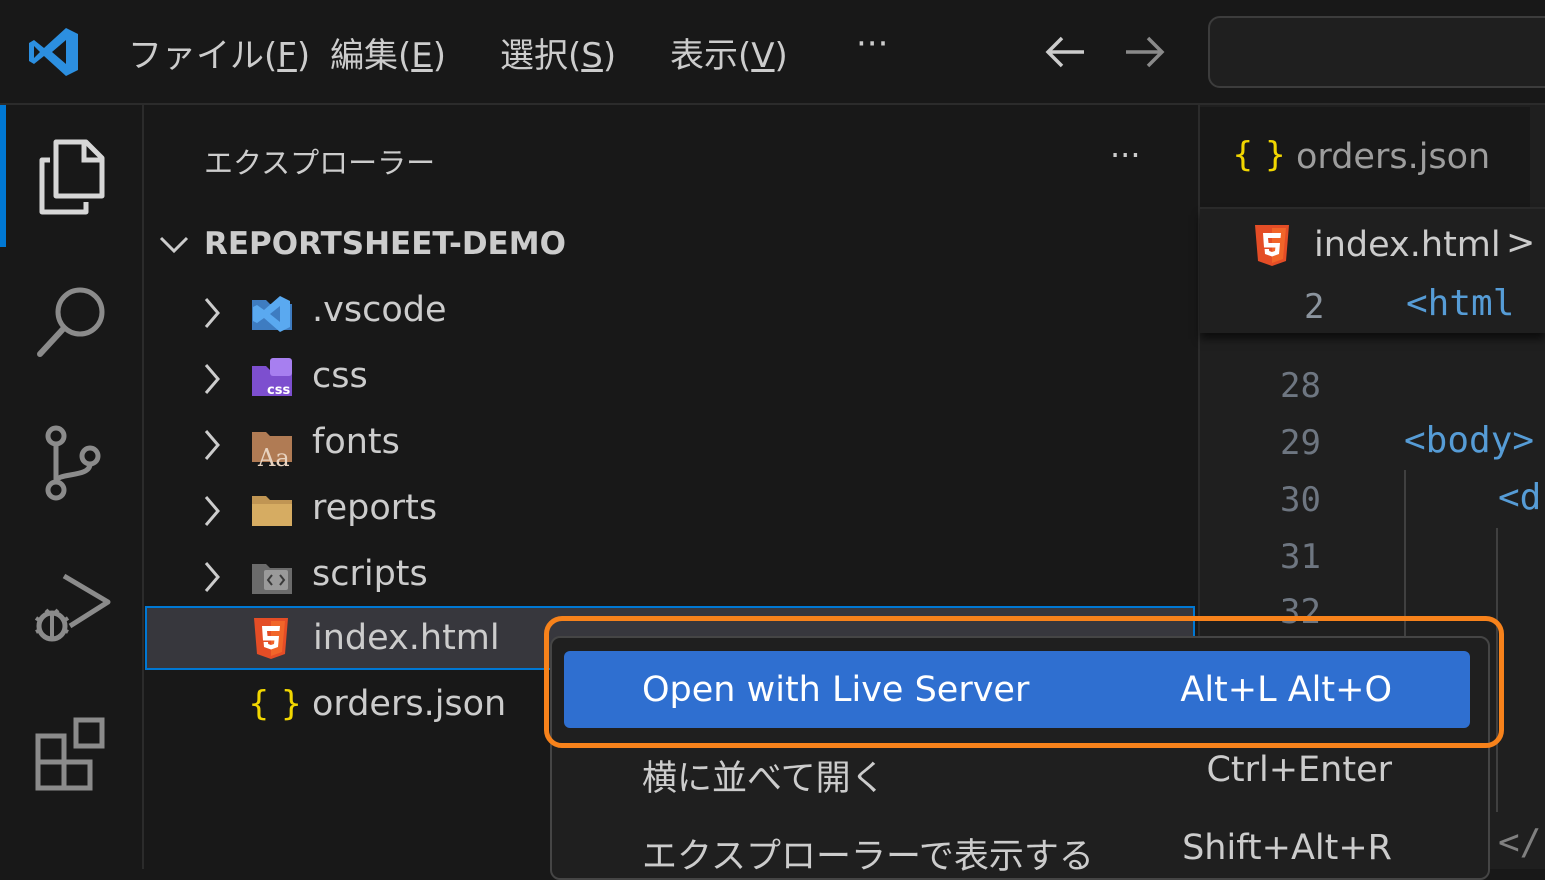  Describe the element at coordinates (1300, 443) in the screenshot. I see `line-number: 29` at that location.